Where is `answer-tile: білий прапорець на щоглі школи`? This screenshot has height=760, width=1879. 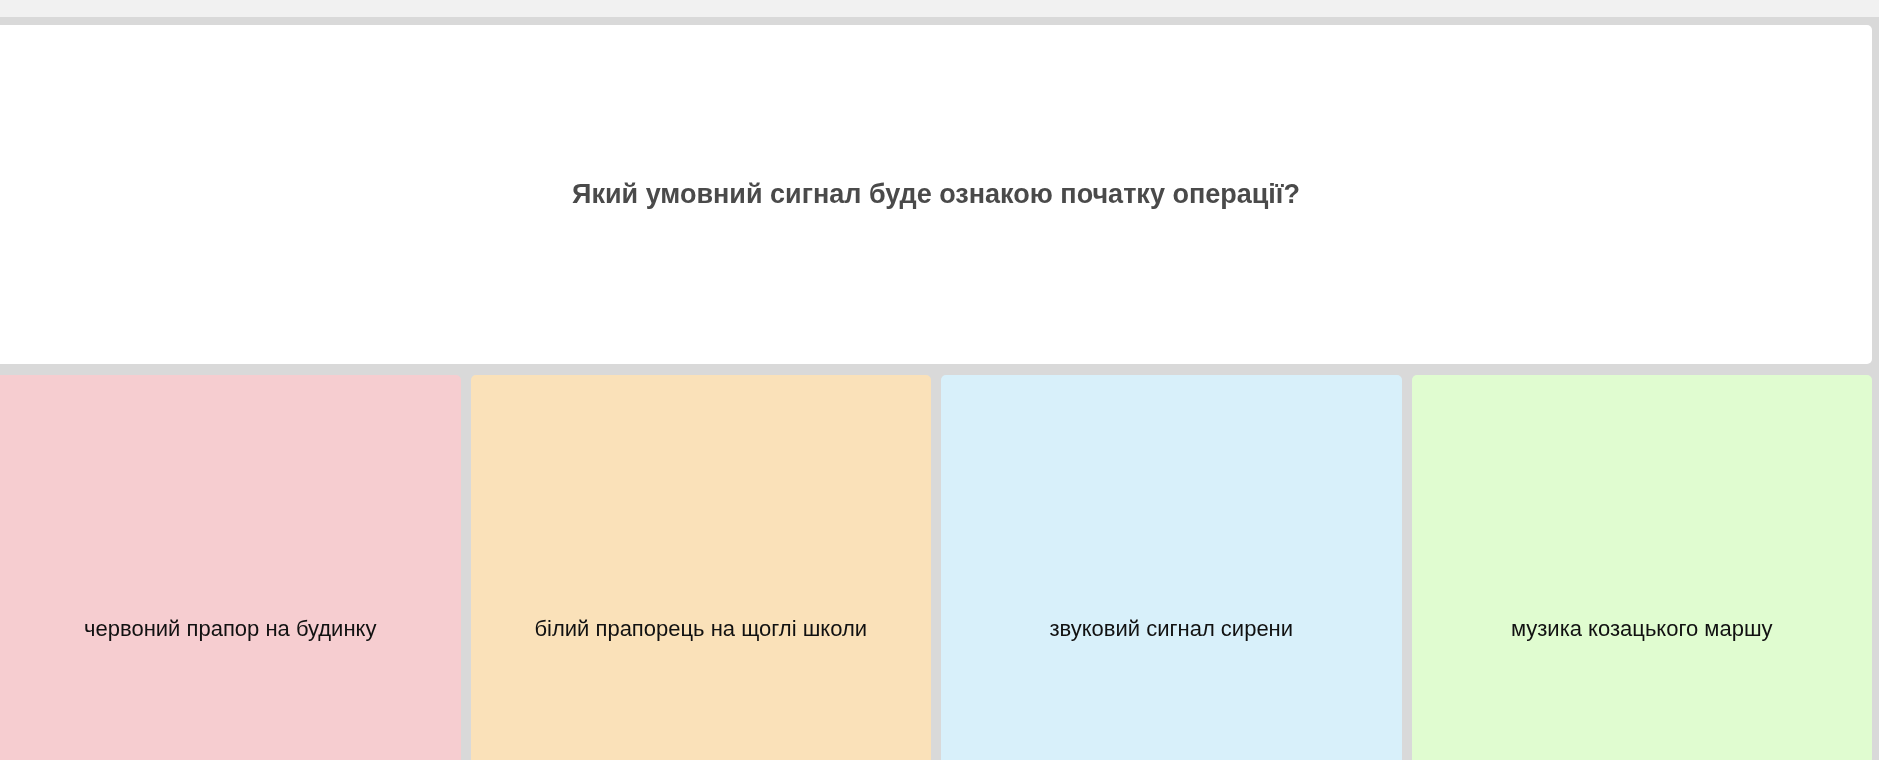 answer-tile: білий прапорець на щоглі школи is located at coordinates (700, 567).